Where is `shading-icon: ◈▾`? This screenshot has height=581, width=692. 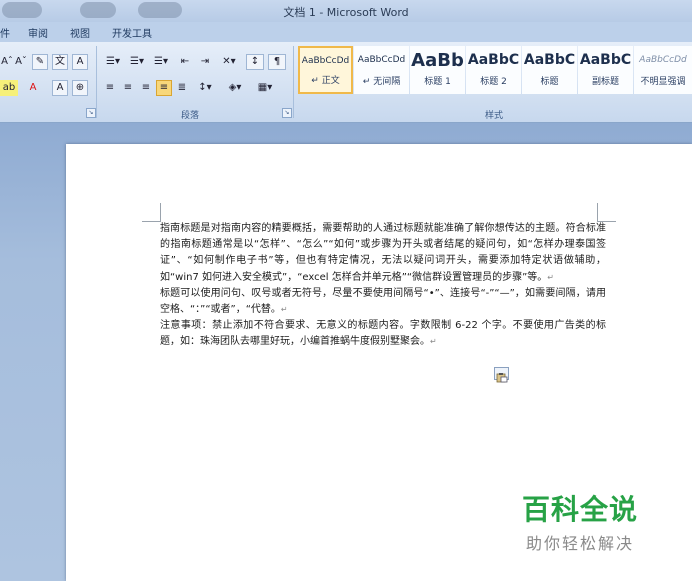 shading-icon: ◈▾ is located at coordinates (235, 88).